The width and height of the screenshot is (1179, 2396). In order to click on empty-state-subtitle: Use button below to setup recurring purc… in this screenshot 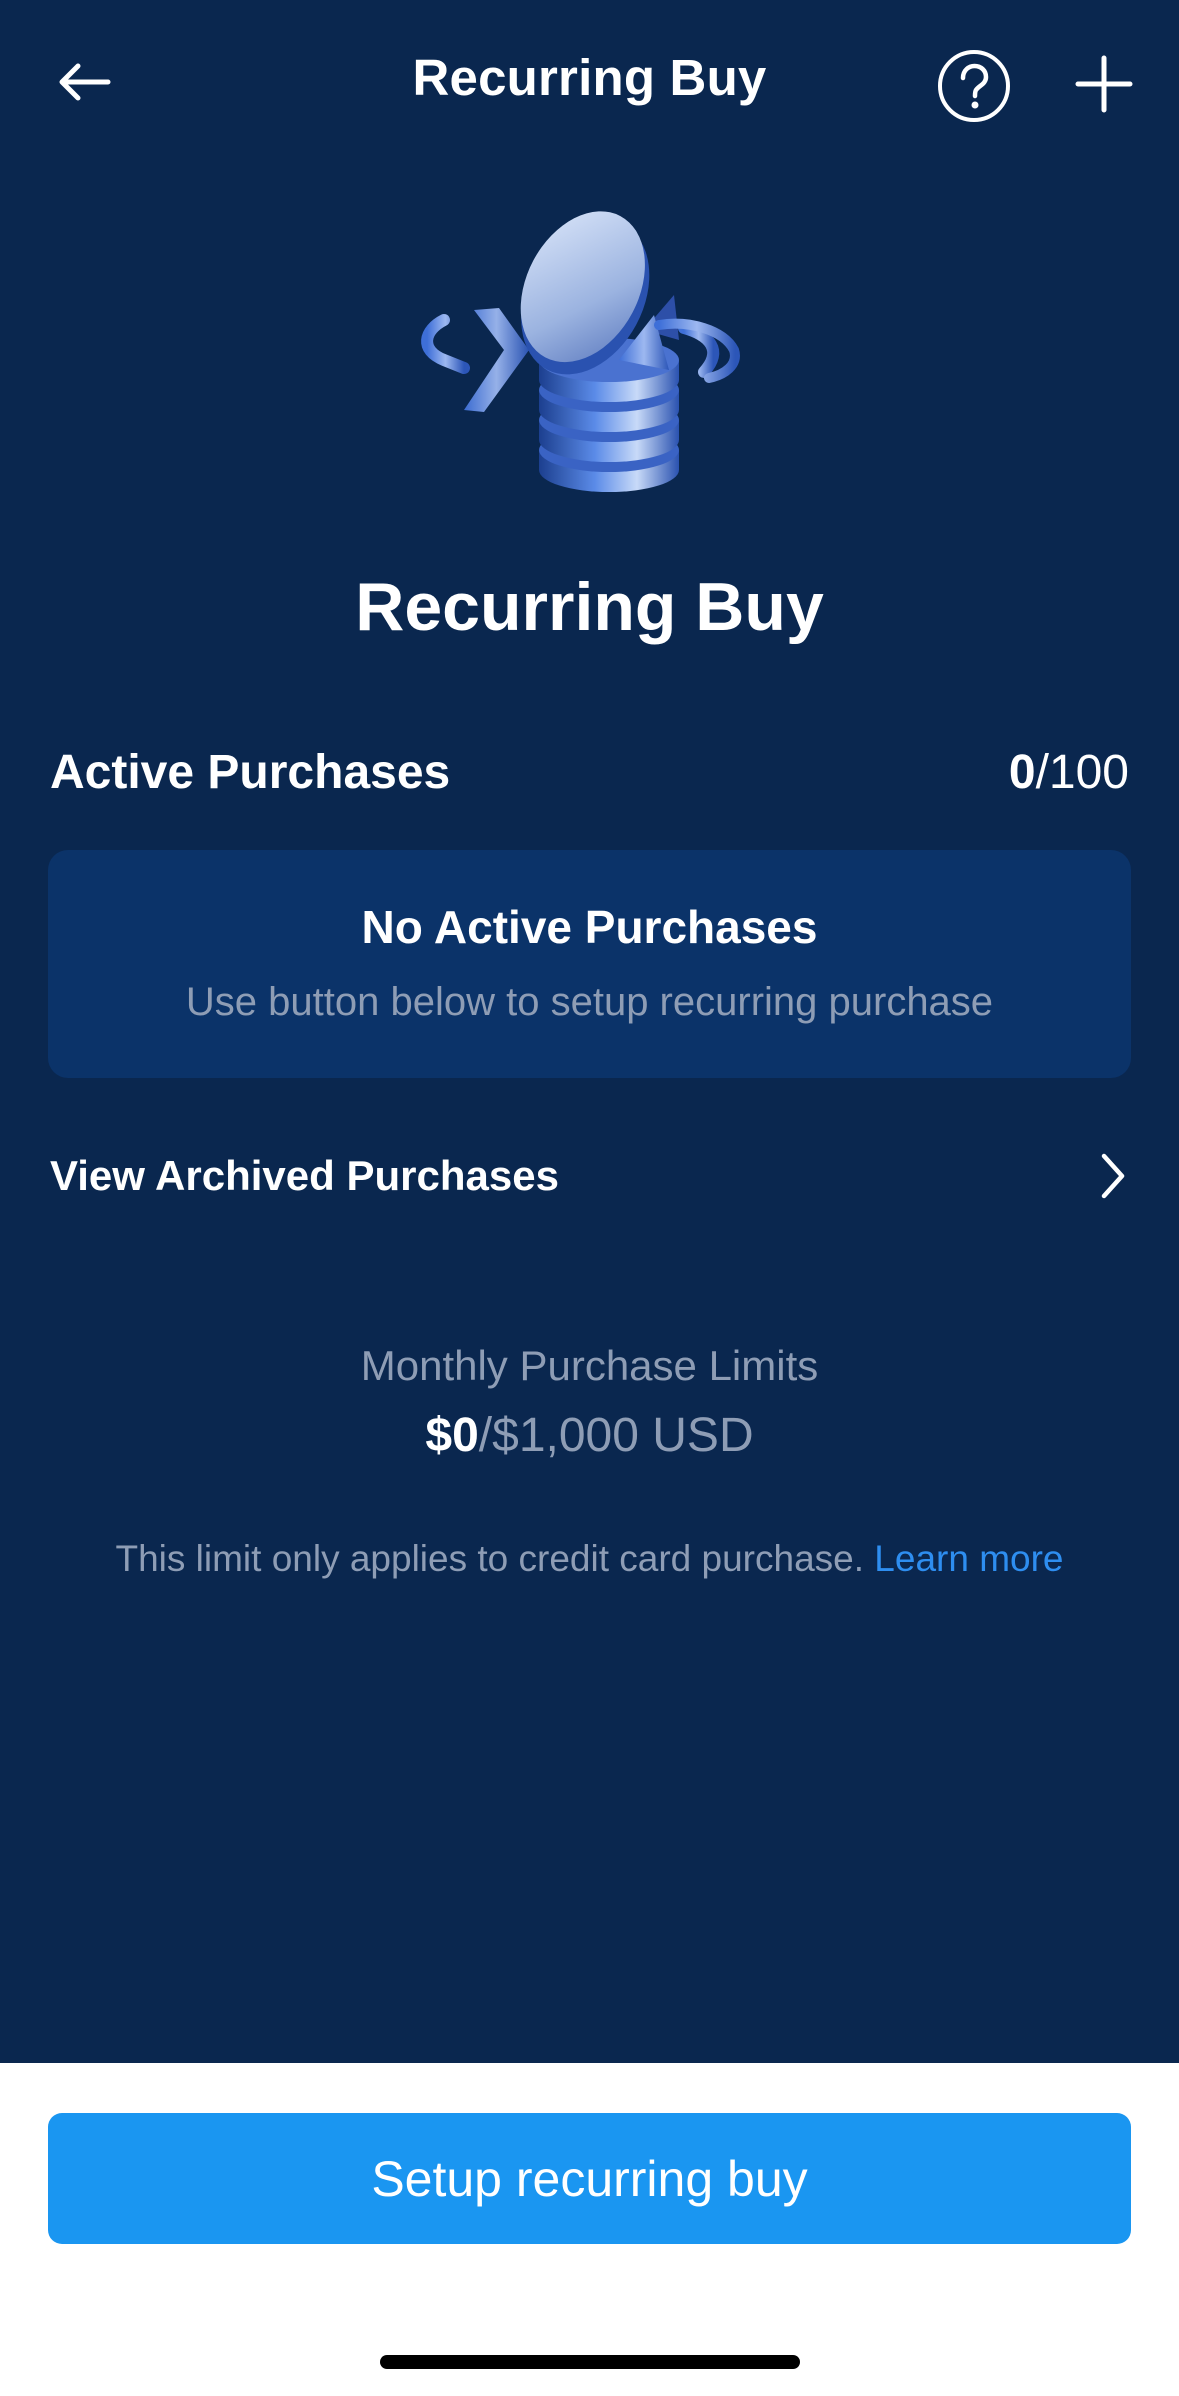, I will do `click(589, 1002)`.